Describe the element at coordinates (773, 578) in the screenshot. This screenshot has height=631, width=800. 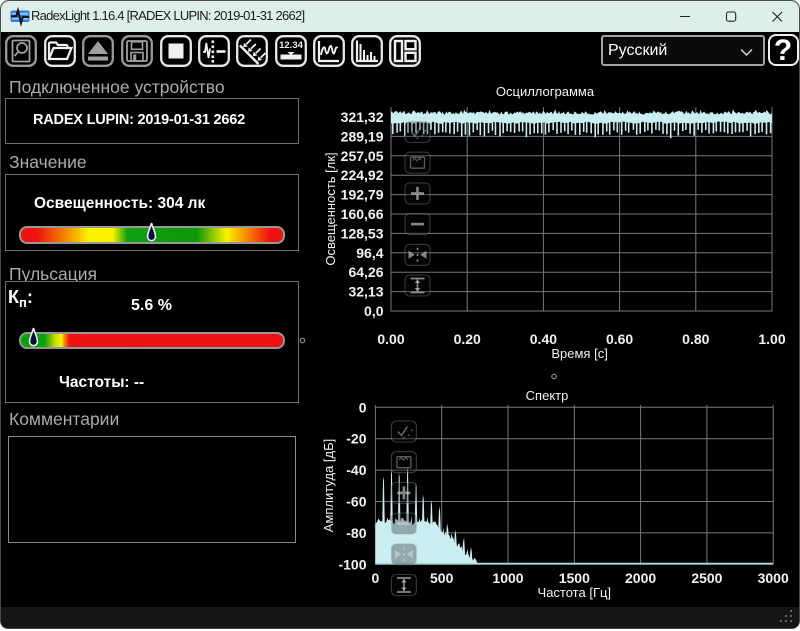
I see `svg-text: 3000` at that location.